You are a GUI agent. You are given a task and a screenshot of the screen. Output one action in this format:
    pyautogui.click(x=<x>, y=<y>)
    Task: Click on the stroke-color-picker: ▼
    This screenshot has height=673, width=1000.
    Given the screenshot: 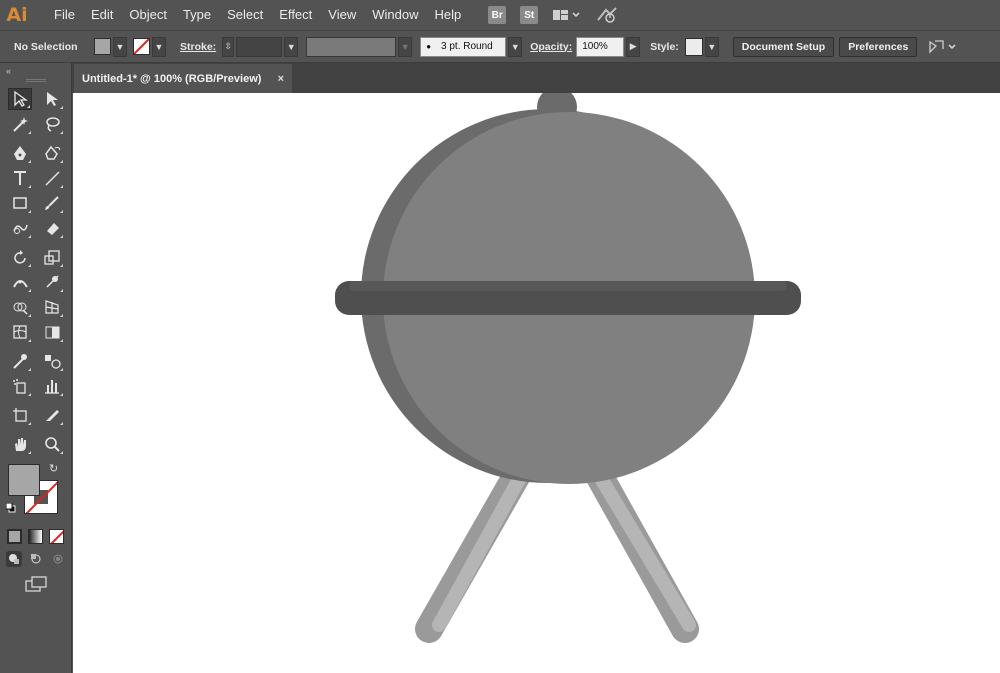 What is the action you would take?
    pyautogui.click(x=149, y=46)
    